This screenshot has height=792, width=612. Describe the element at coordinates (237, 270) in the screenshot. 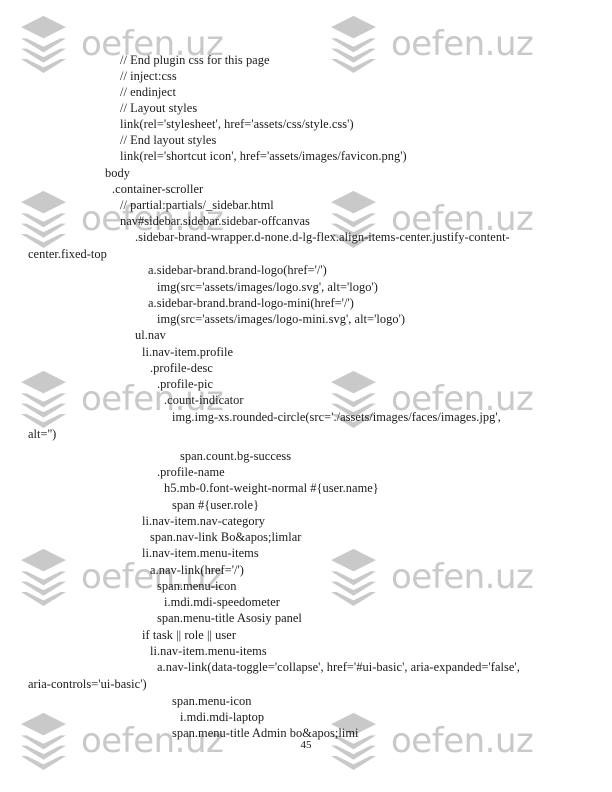

I see `code-line: a.sidebar-brand.brand-logo(href='/')` at that location.